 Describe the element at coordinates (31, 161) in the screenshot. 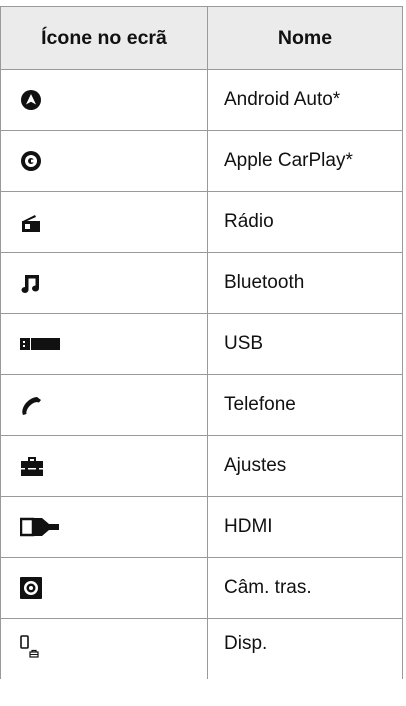

I see `apple-carplay-icon` at that location.